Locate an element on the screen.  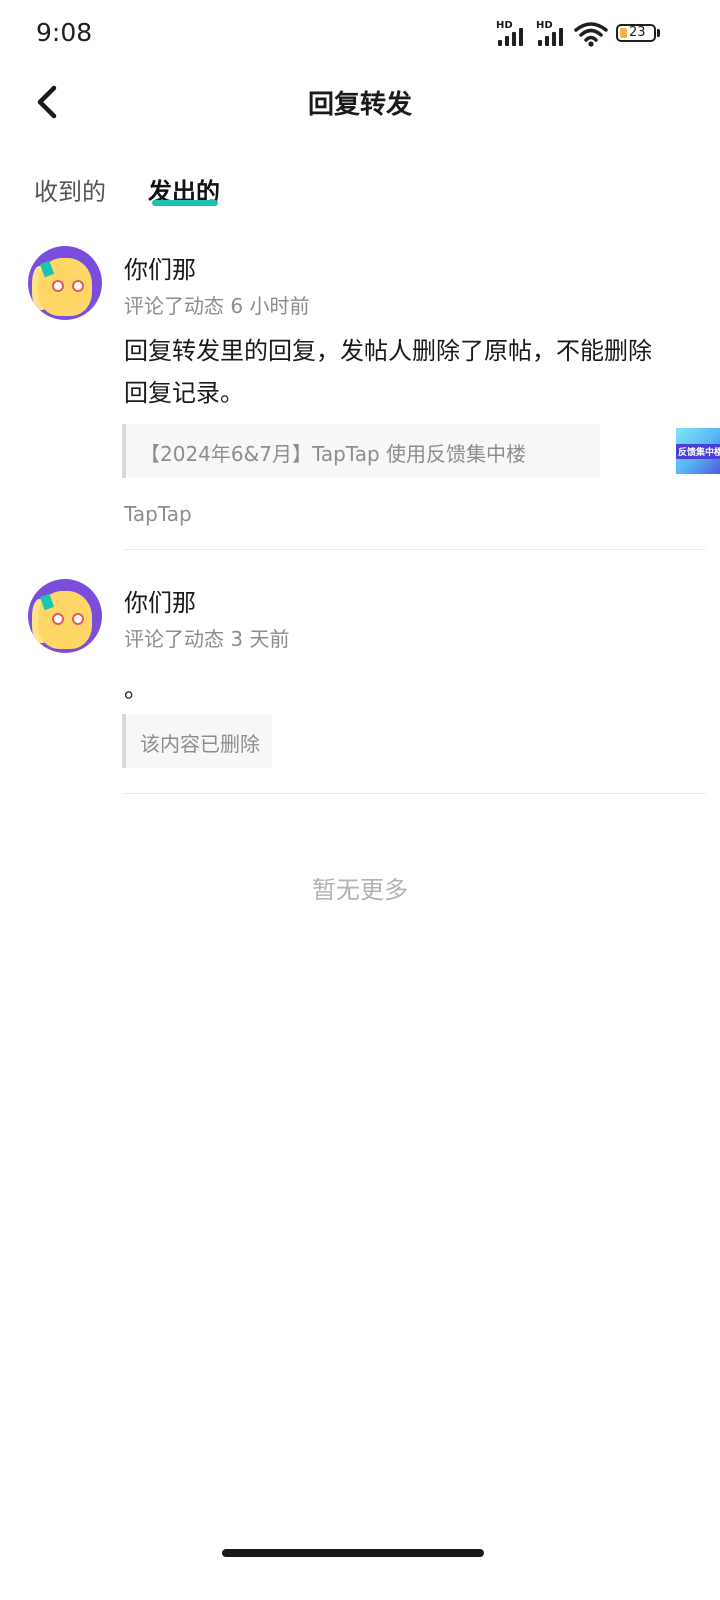
quoted-post: 【2024年6&7月】TapTap 使用反馈集中楼 反馈集中楼 is located at coordinates (421, 451).